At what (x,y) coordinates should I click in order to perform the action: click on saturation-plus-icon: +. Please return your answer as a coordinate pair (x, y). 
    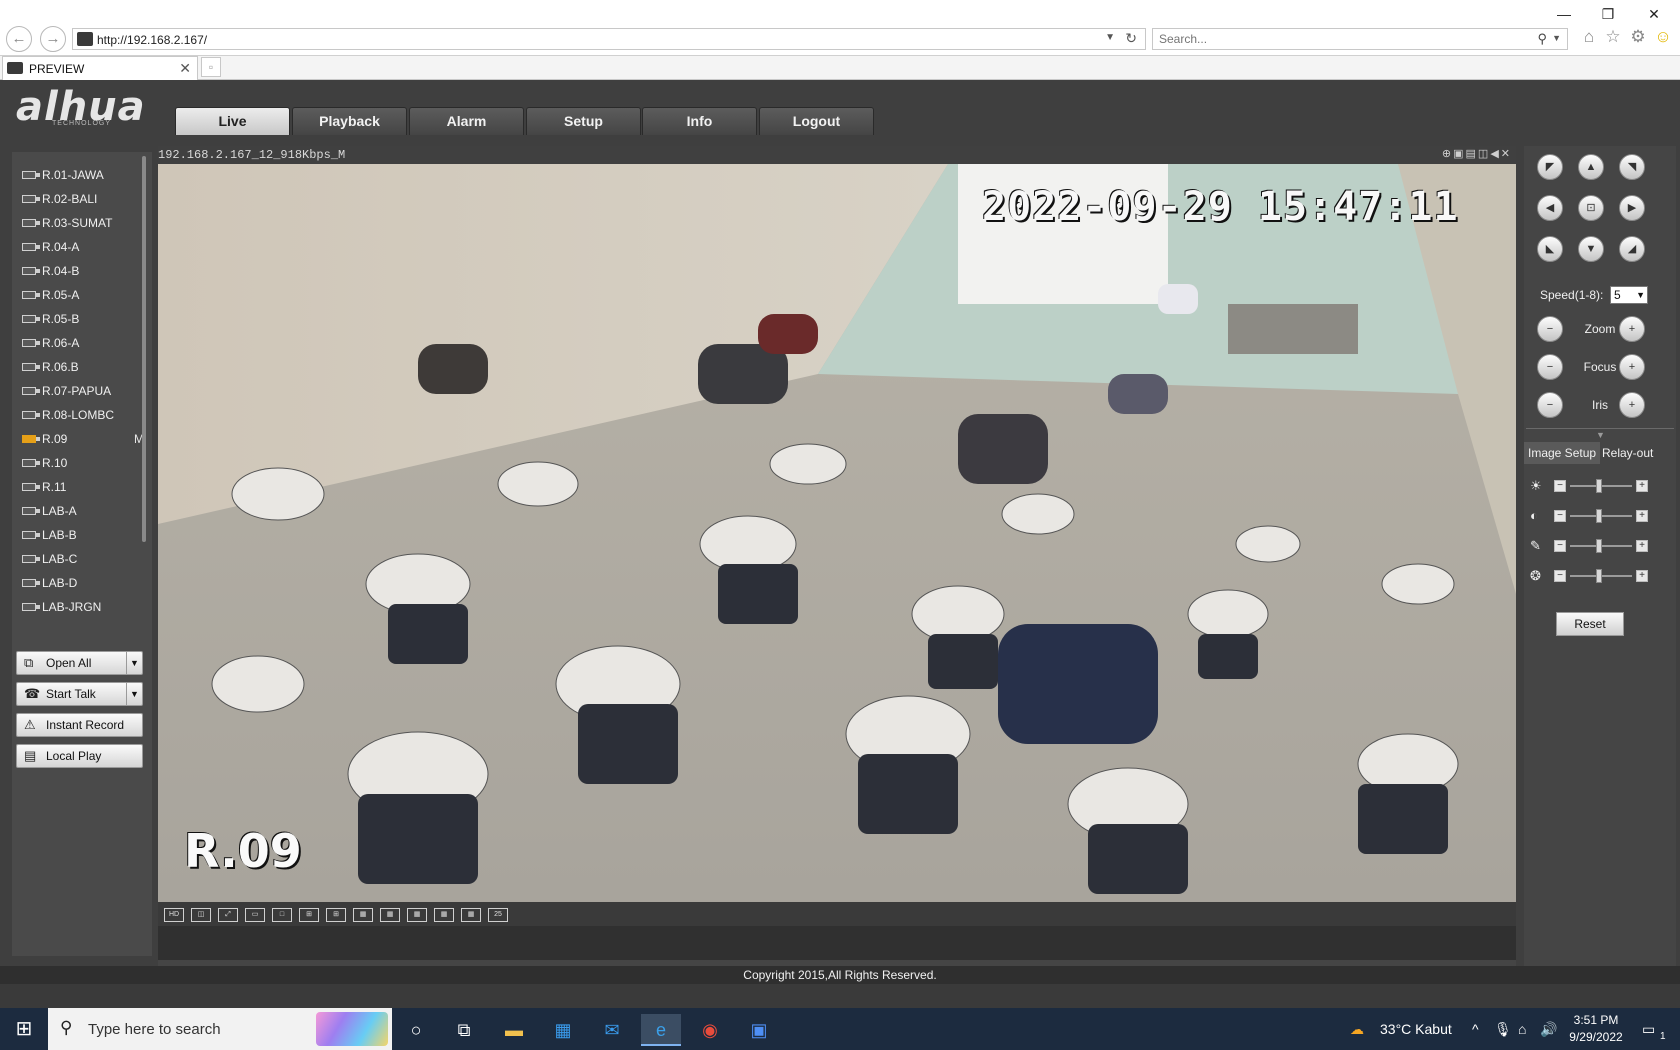
    Looking at the image, I should click on (1642, 546).